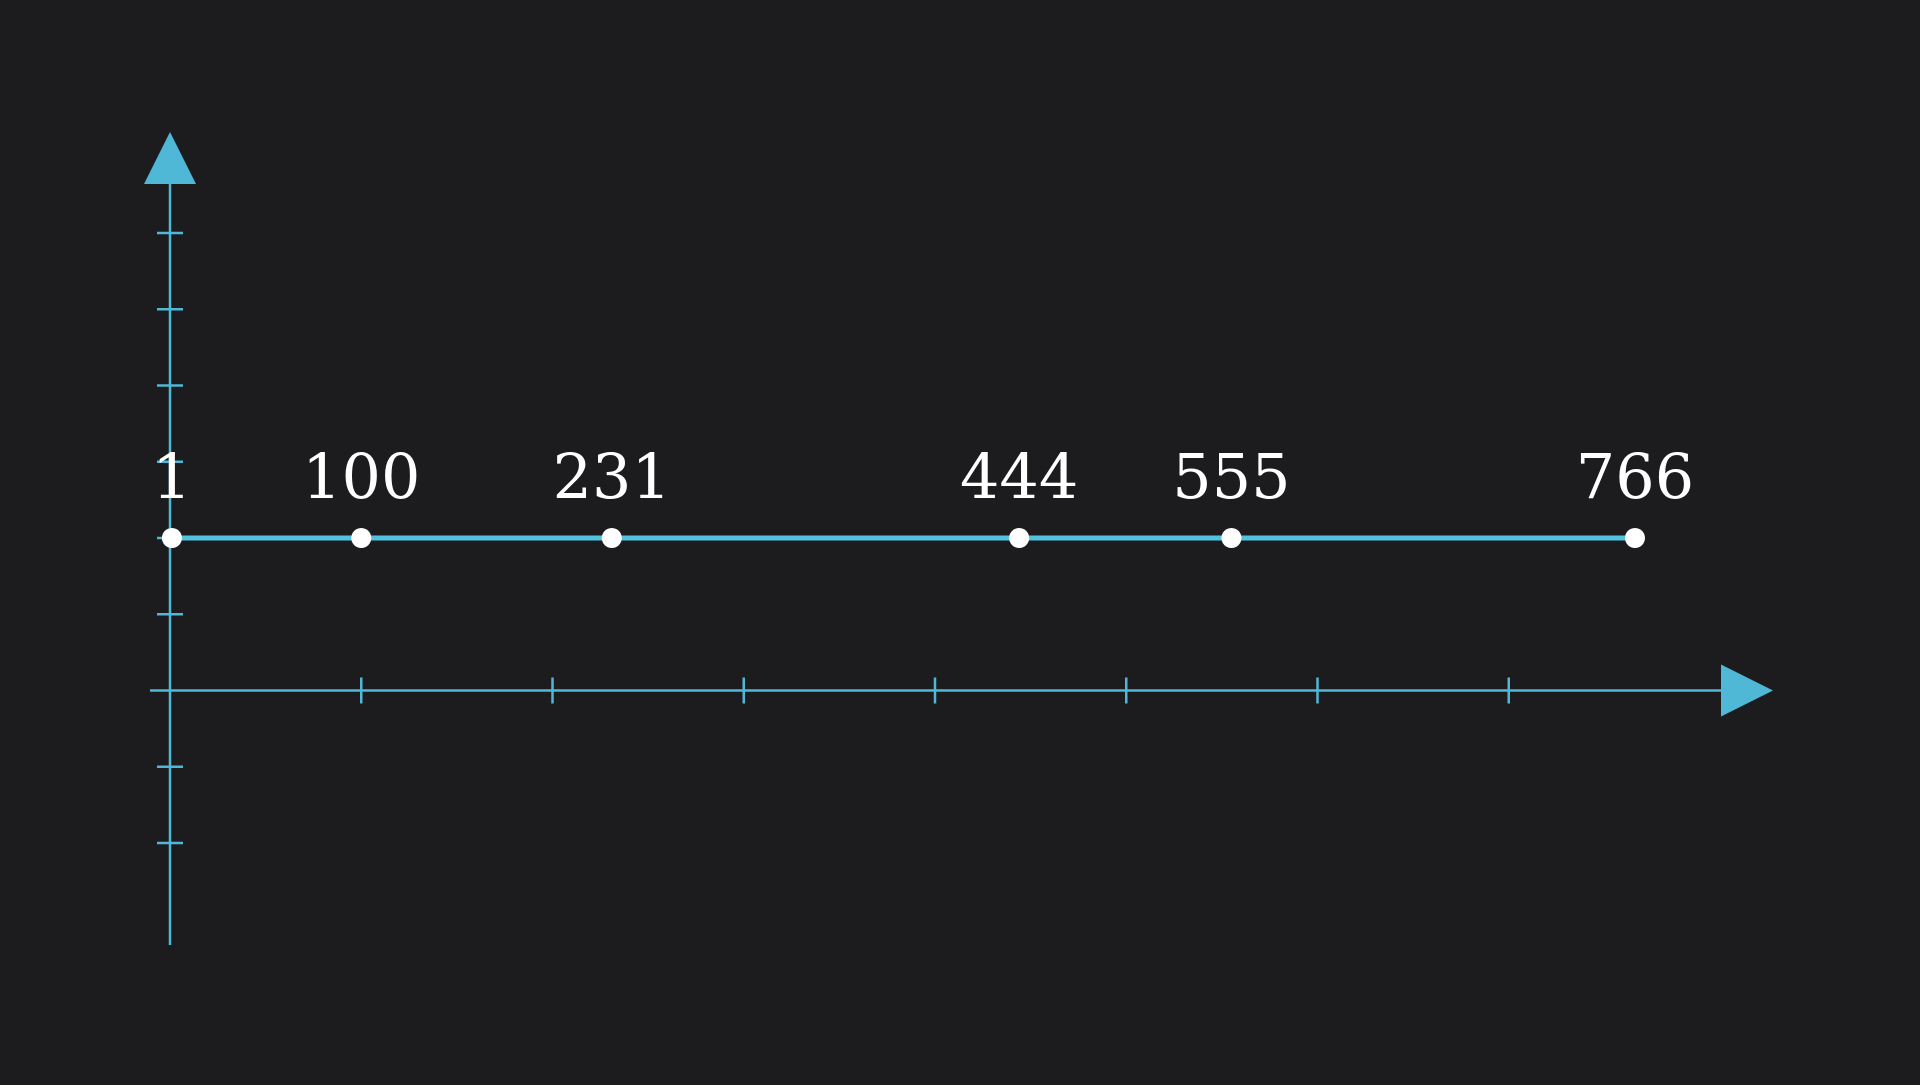 The height and width of the screenshot is (1085, 1920). Describe the element at coordinates (1019, 476) in the screenshot. I see `data-label: 444` at that location.